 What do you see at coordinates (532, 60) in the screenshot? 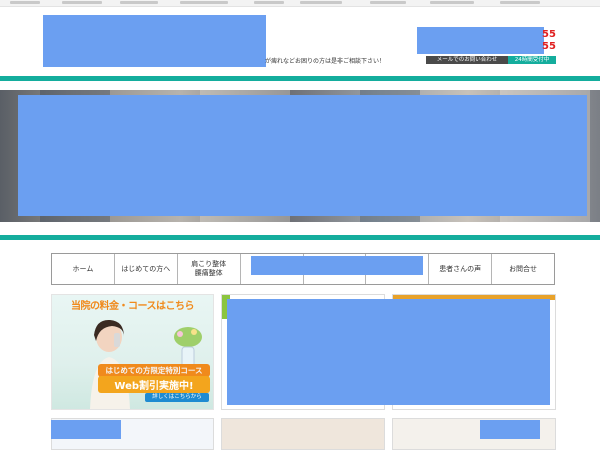
I see `hours-badge: 24時間受付中` at bounding box center [532, 60].